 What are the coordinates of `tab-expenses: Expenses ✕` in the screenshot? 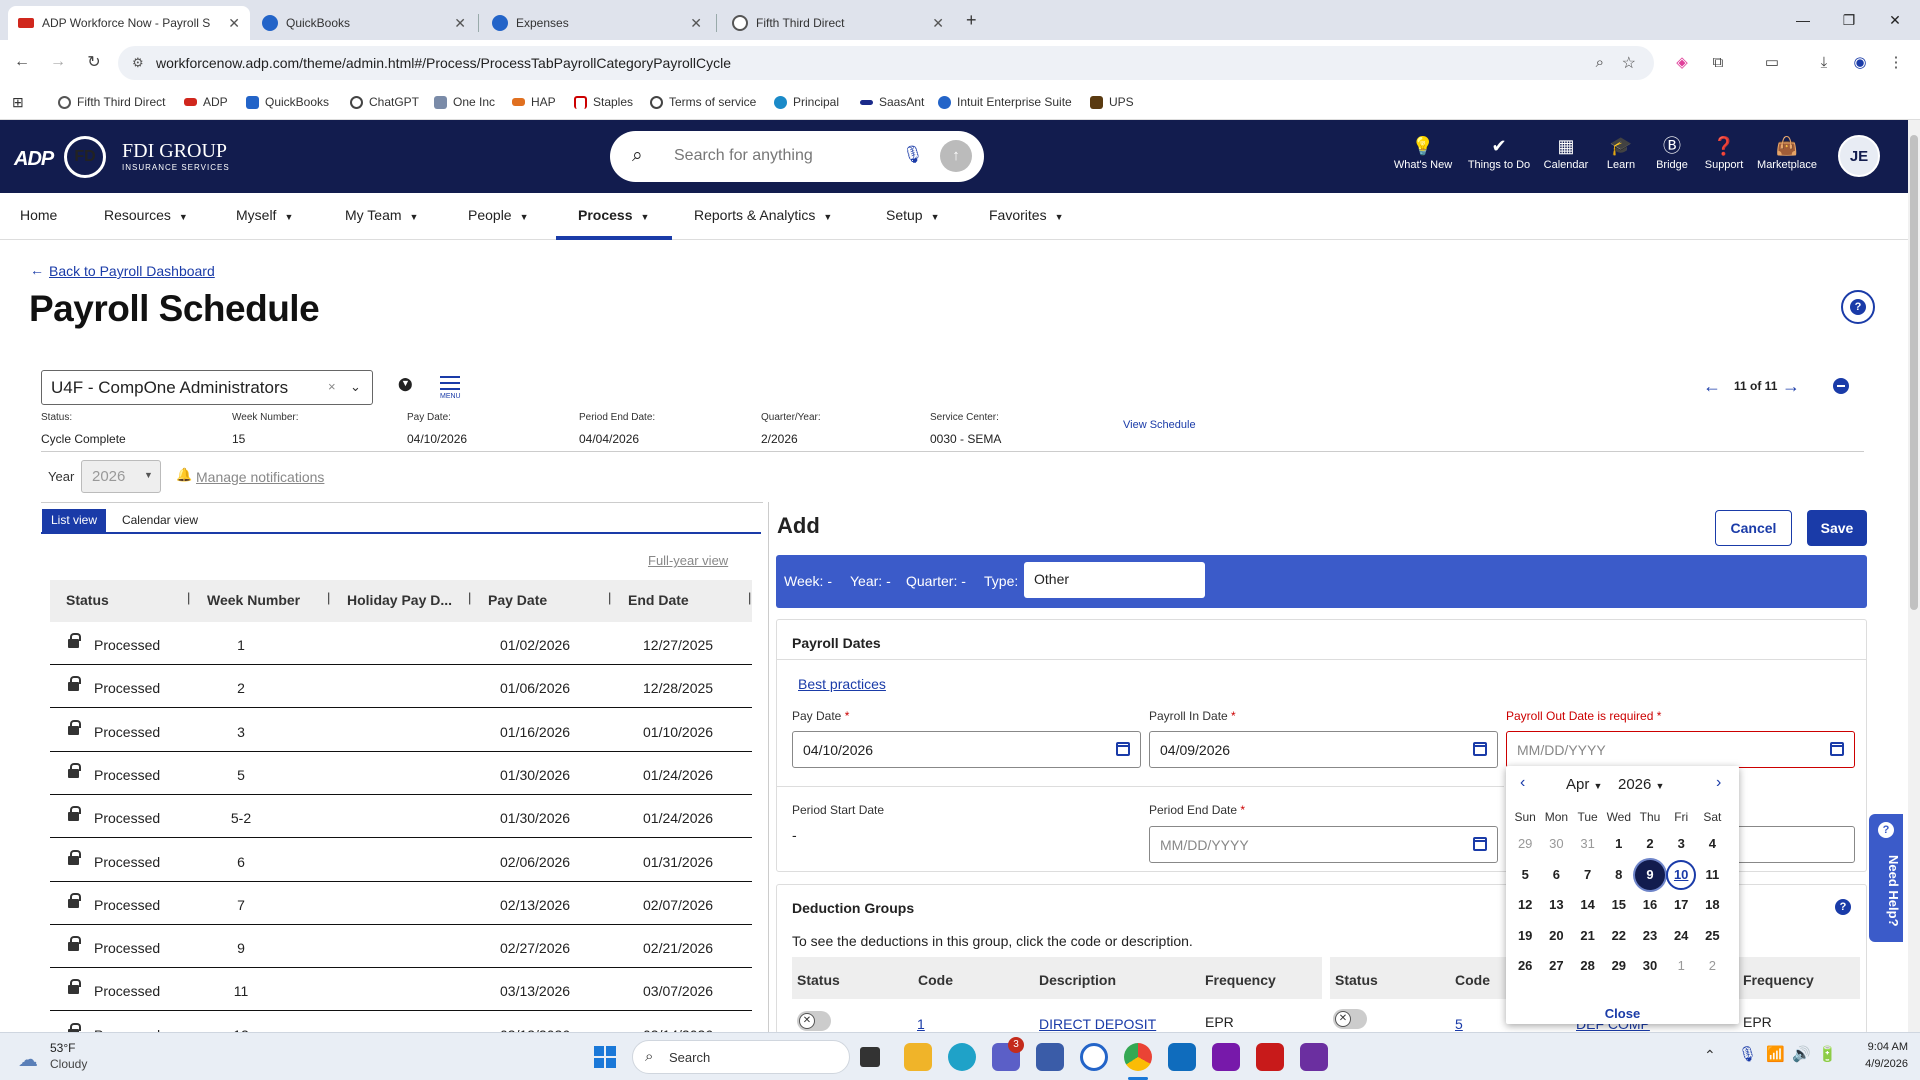 It's located at (597, 23).